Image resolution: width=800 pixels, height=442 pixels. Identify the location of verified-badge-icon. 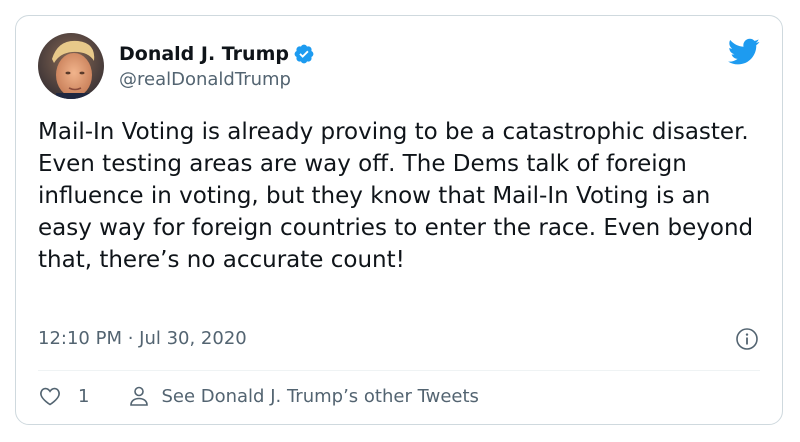
(304, 54).